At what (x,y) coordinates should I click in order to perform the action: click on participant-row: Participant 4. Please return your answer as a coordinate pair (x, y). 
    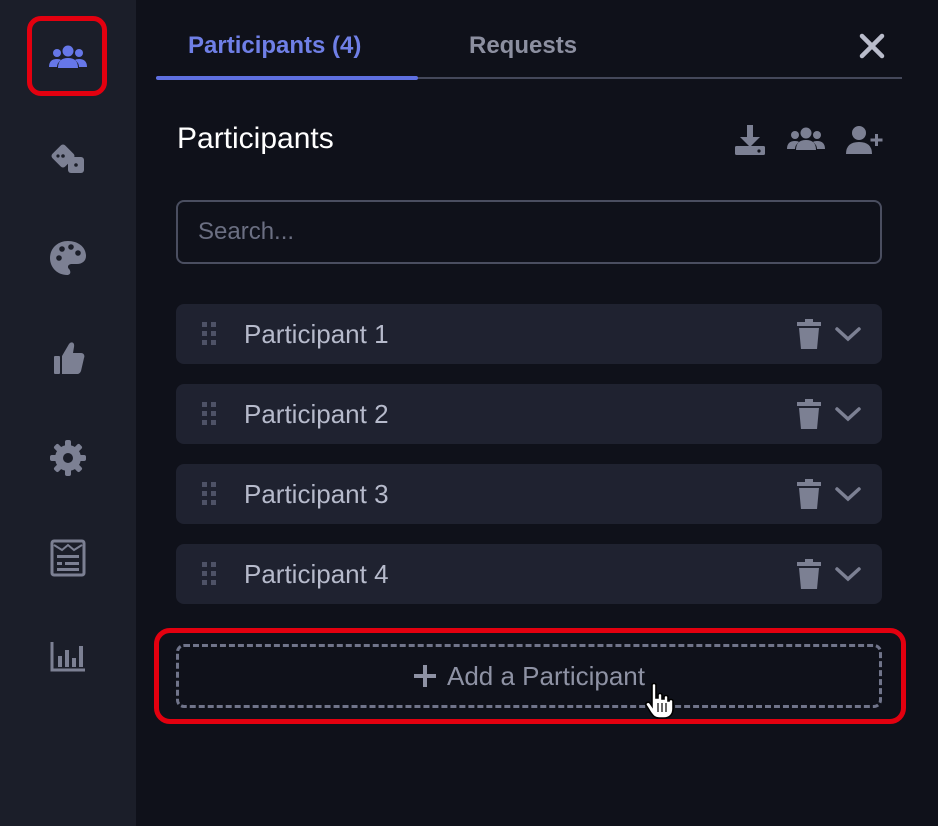
    Looking at the image, I should click on (529, 574).